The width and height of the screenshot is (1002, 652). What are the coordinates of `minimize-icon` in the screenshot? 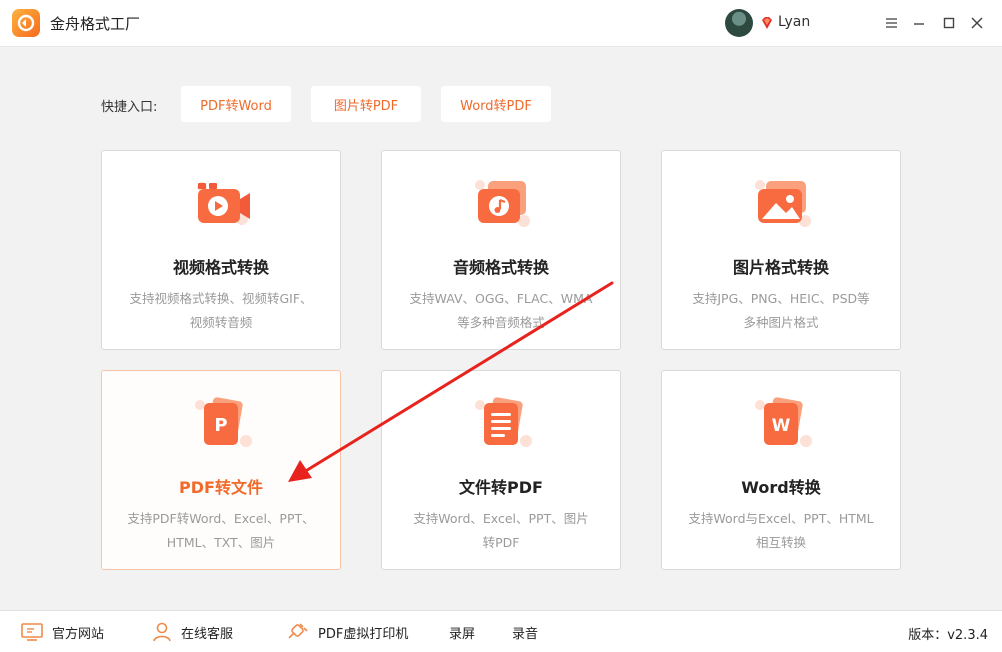 It's located at (919, 24).